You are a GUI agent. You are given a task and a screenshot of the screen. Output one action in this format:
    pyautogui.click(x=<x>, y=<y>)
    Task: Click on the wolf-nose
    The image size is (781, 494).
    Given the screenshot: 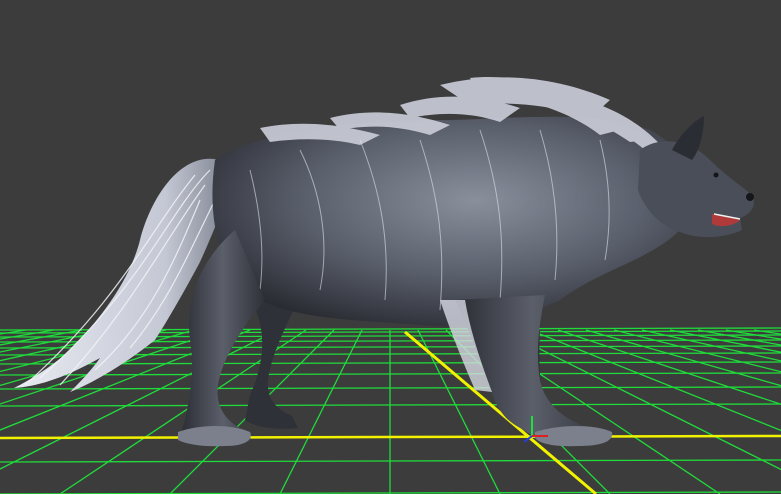 What is the action you would take?
    pyautogui.click(x=750, y=197)
    